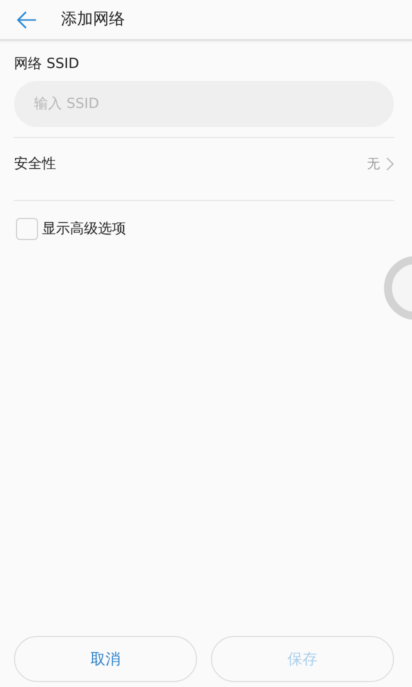 The image size is (412, 687). What do you see at coordinates (105, 659) in the screenshot?
I see `action-button: 取消` at bounding box center [105, 659].